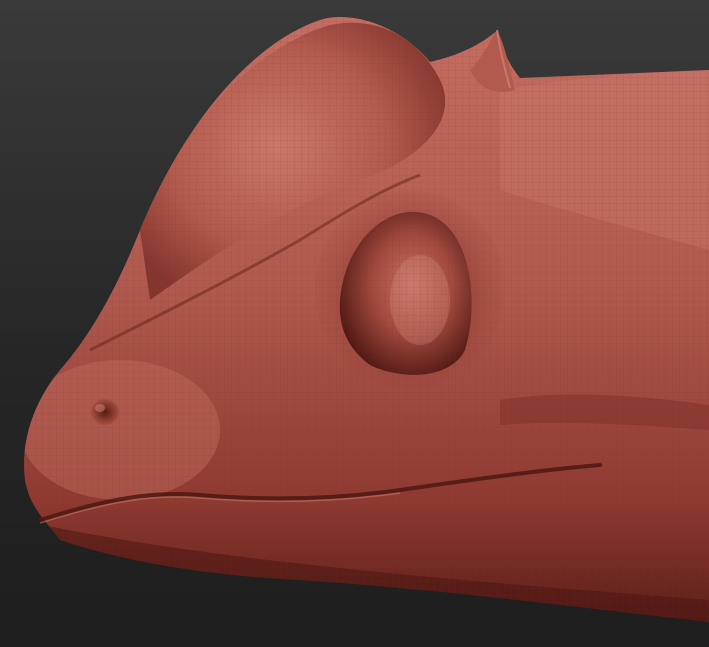 The image size is (709, 647). What do you see at coordinates (105, 412) in the screenshot?
I see `nostril` at bounding box center [105, 412].